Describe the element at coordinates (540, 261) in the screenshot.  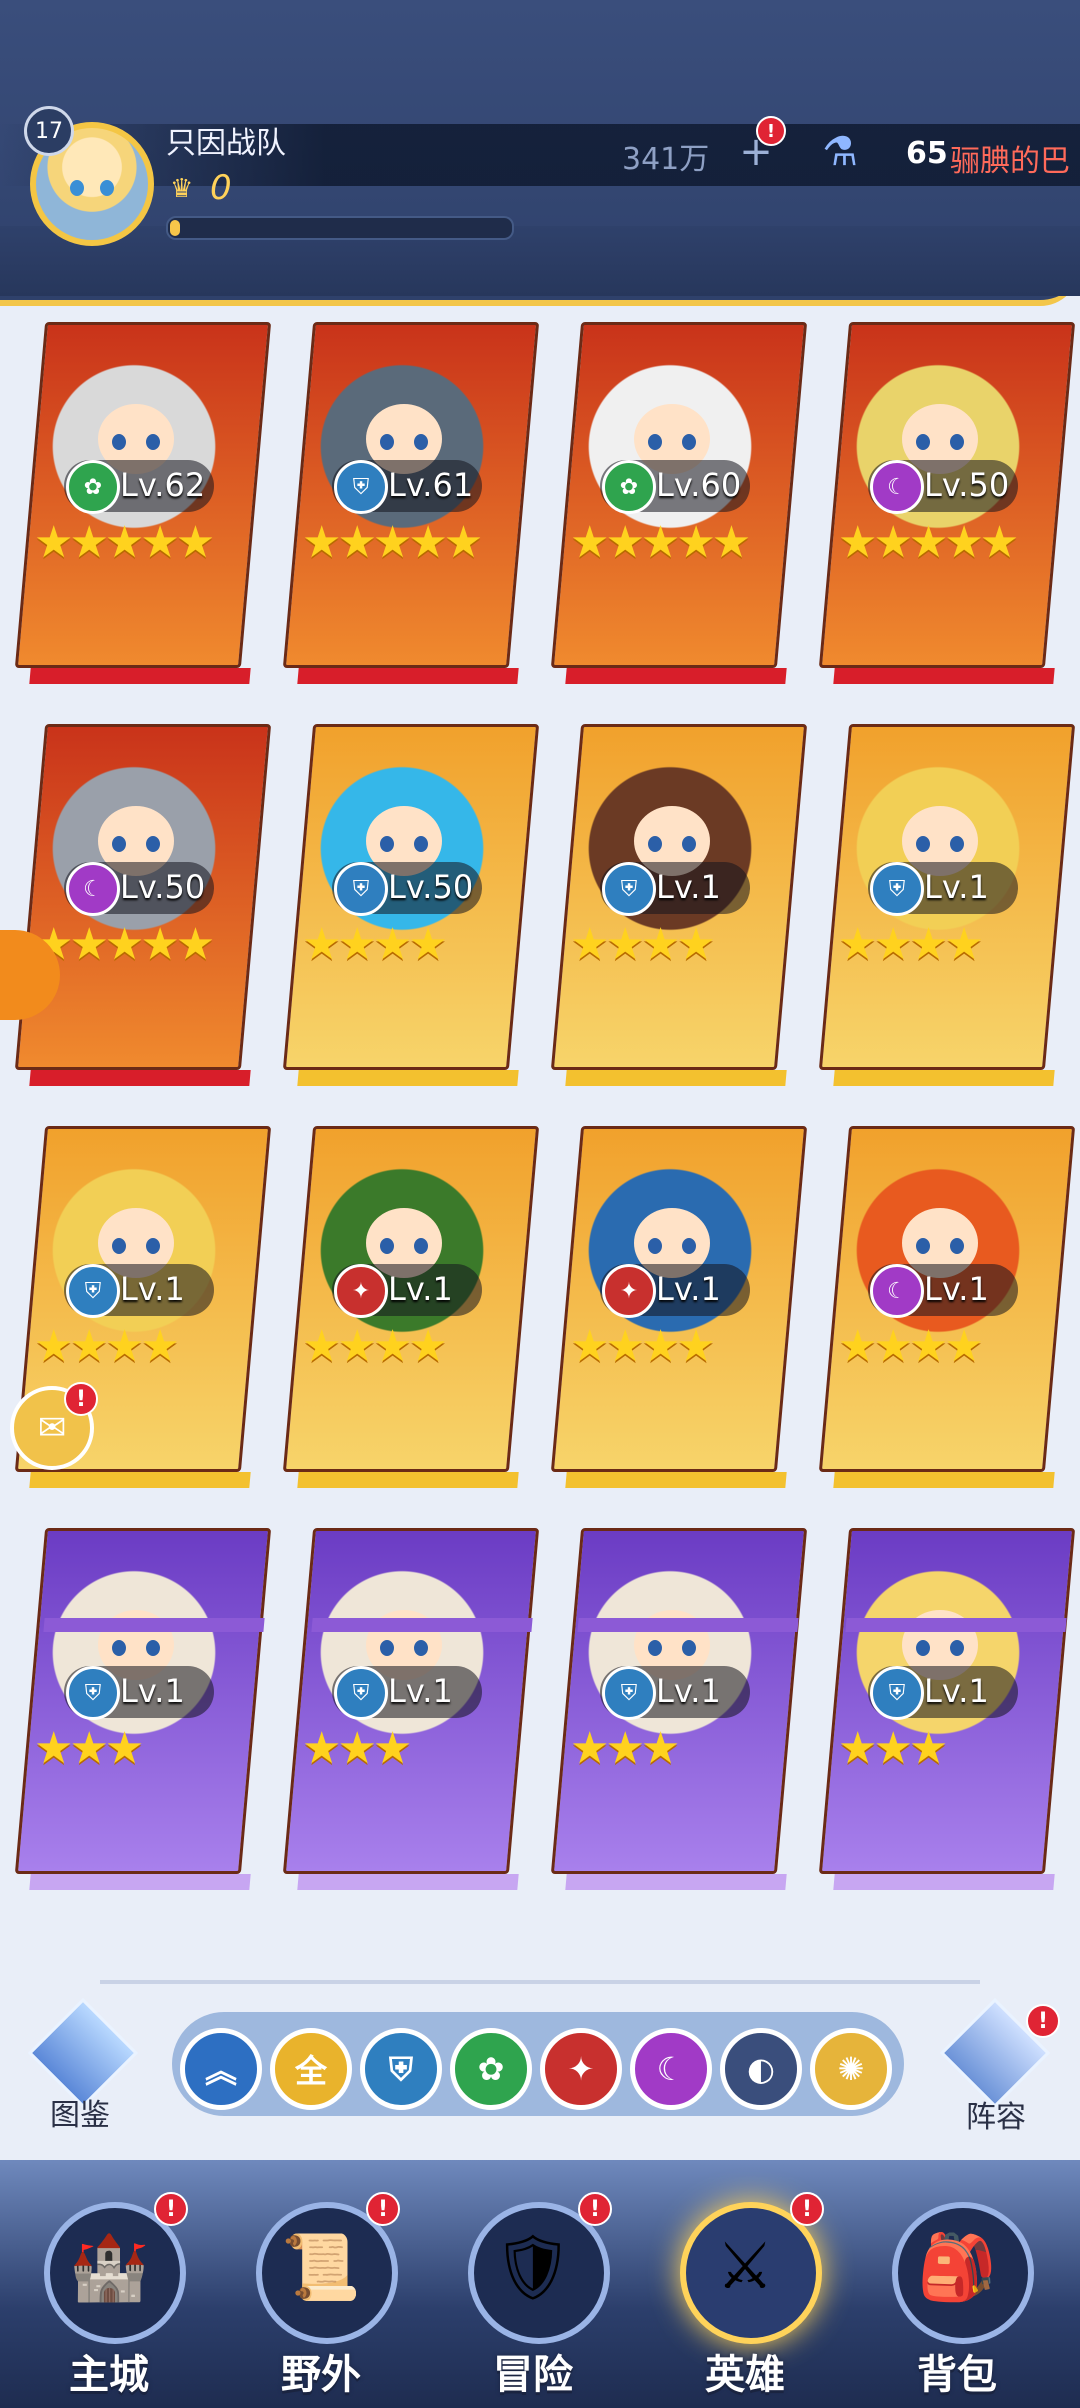
I see `top-bar-curve` at that location.